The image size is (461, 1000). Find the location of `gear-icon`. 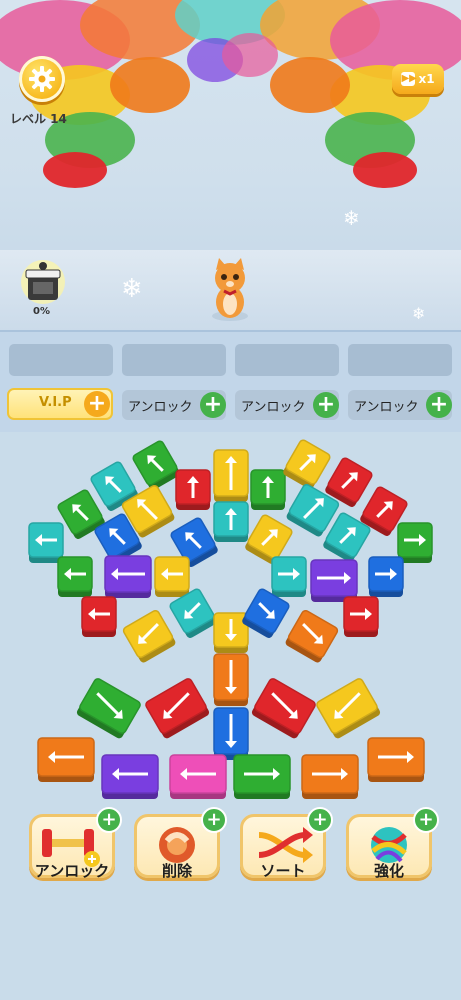

gear-icon is located at coordinates (42, 79).